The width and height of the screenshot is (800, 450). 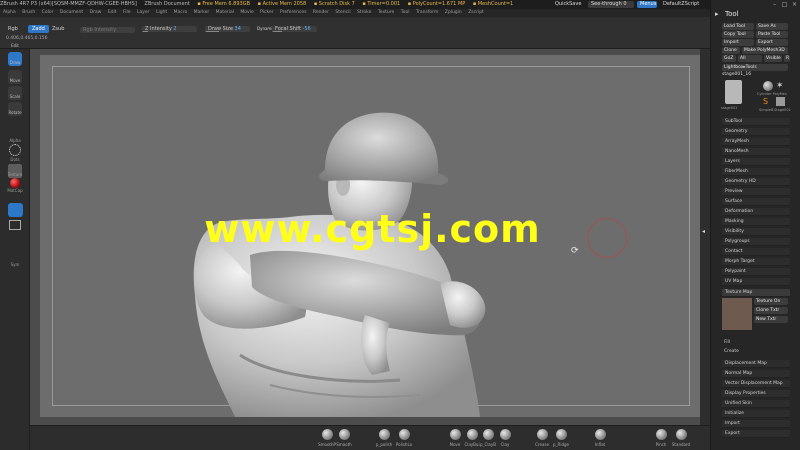 I want to click on subpalette-deformation: Deformation, so click(x=756, y=212).